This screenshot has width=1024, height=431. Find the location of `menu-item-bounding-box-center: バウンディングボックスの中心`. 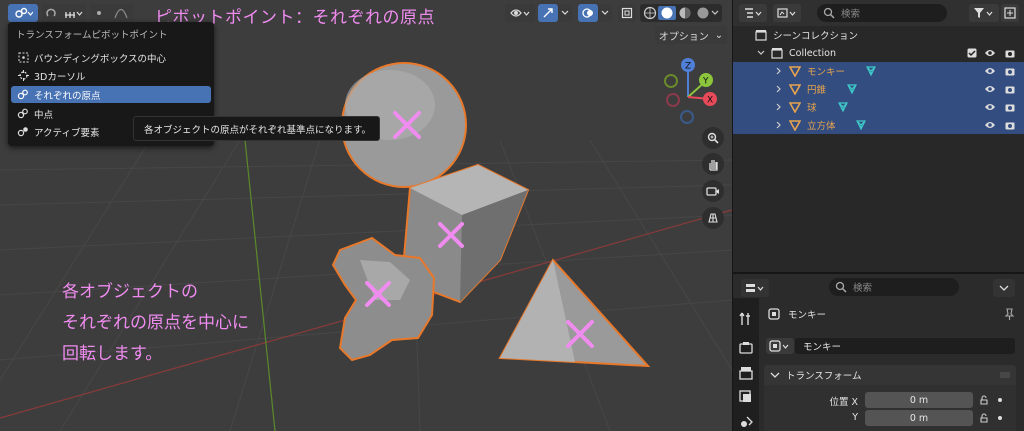

menu-item-bounding-box-center: バウンディングボックスの中心 is located at coordinates (111, 57).